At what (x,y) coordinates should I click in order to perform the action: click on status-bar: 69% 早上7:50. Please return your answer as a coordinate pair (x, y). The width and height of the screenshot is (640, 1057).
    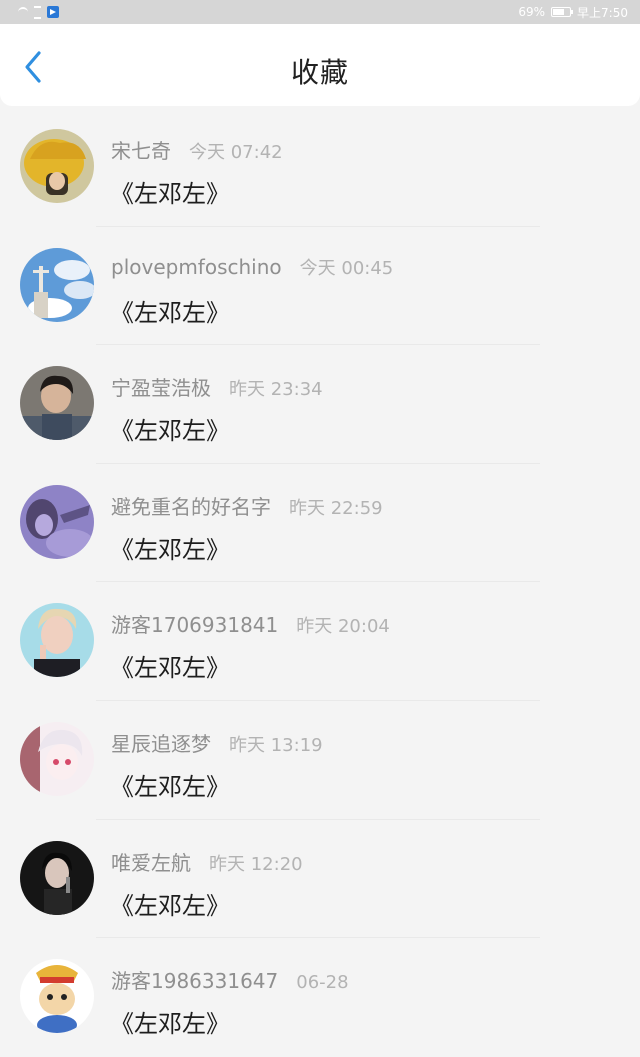
    Looking at the image, I should click on (320, 12).